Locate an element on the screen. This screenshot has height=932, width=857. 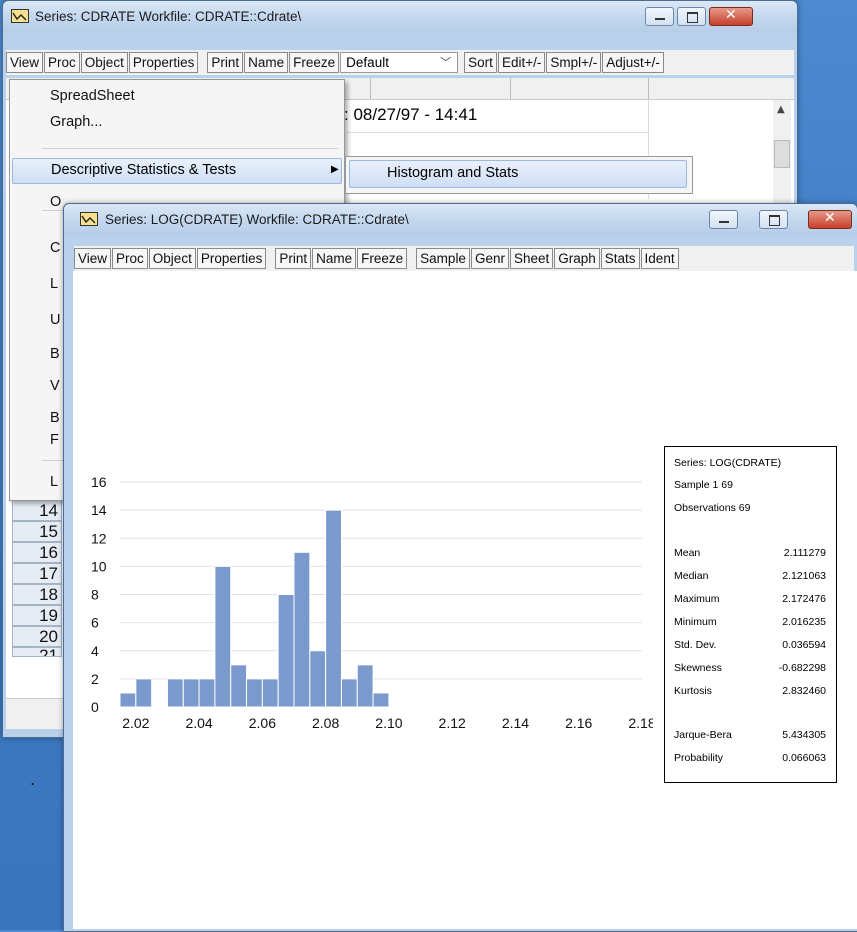
minimize-icon is located at coordinates (660, 19).